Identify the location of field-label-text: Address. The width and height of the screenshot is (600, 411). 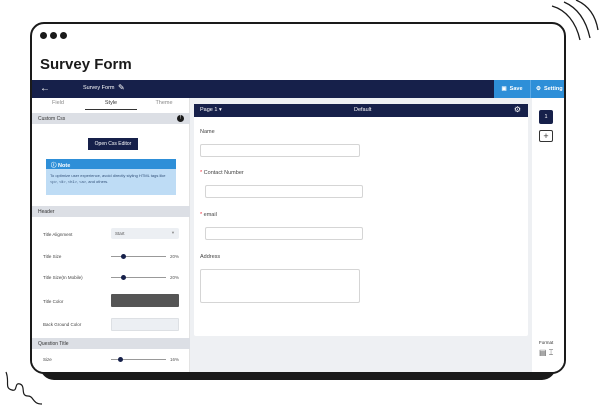
(210, 257).